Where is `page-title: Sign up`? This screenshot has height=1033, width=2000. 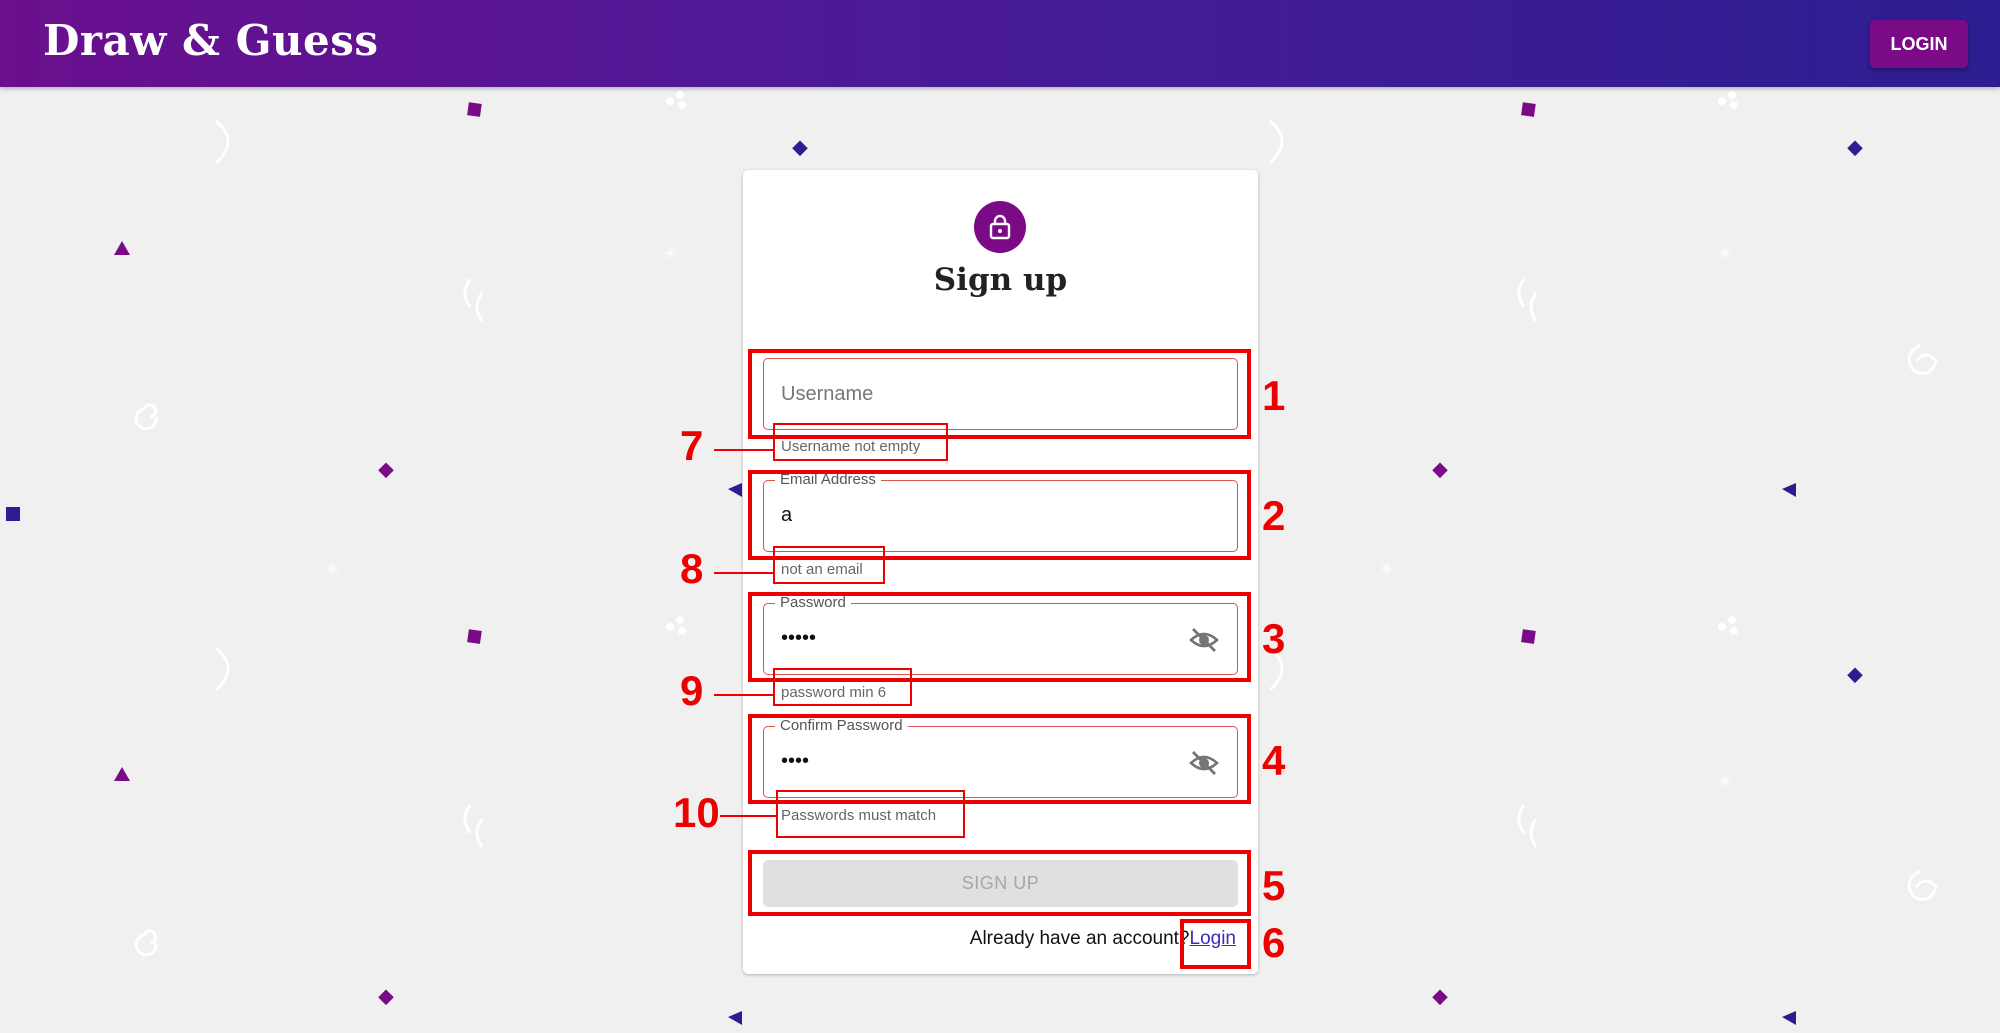
page-title: Sign up is located at coordinates (1000, 280).